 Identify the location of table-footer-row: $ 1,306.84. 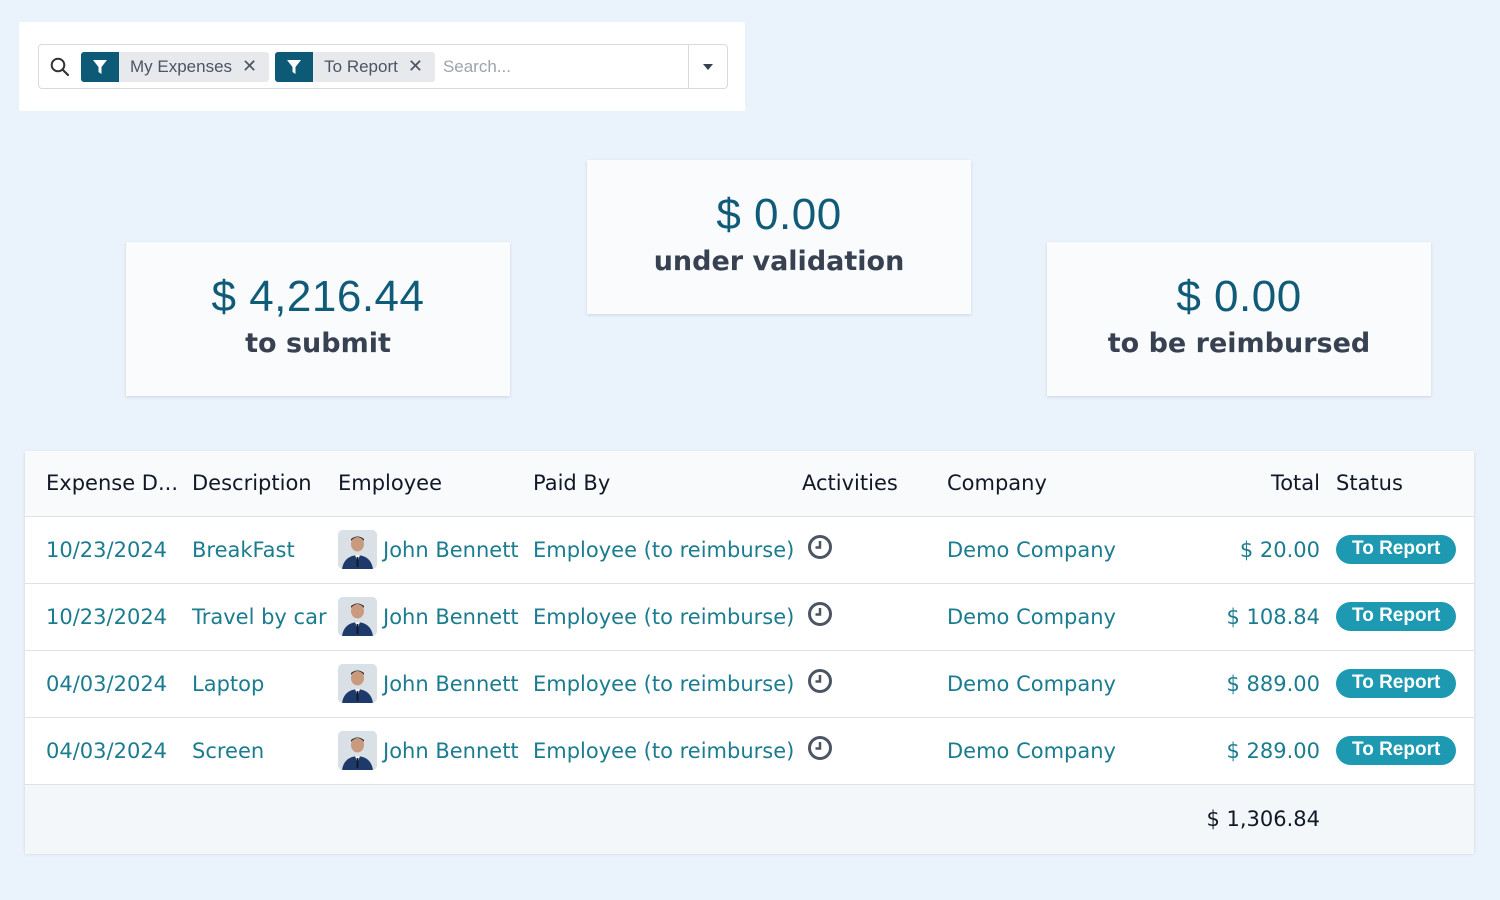
(749, 819).